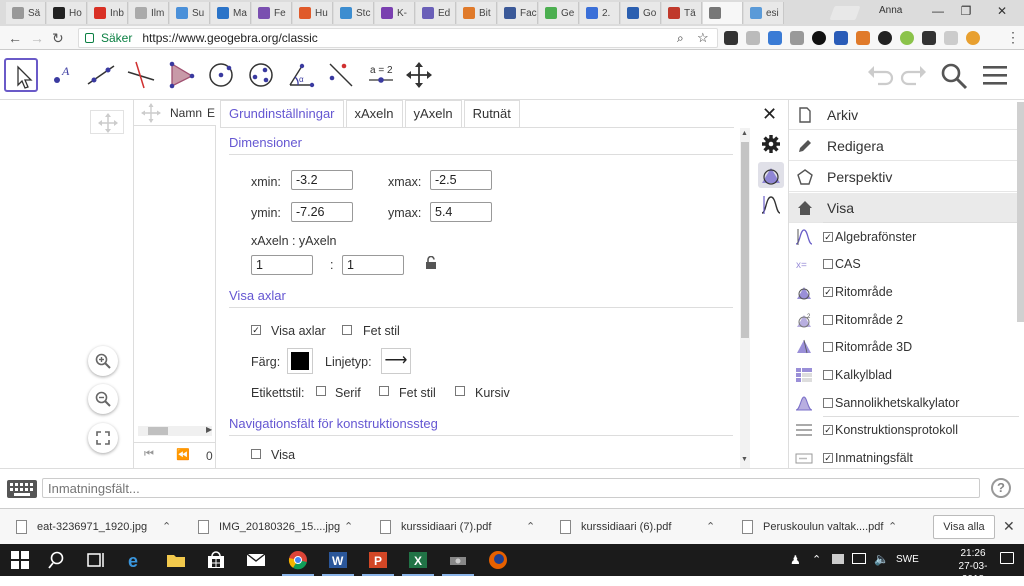 This screenshot has height=586, width=1024. I want to click on nav-show-checkbox, so click(256, 454).